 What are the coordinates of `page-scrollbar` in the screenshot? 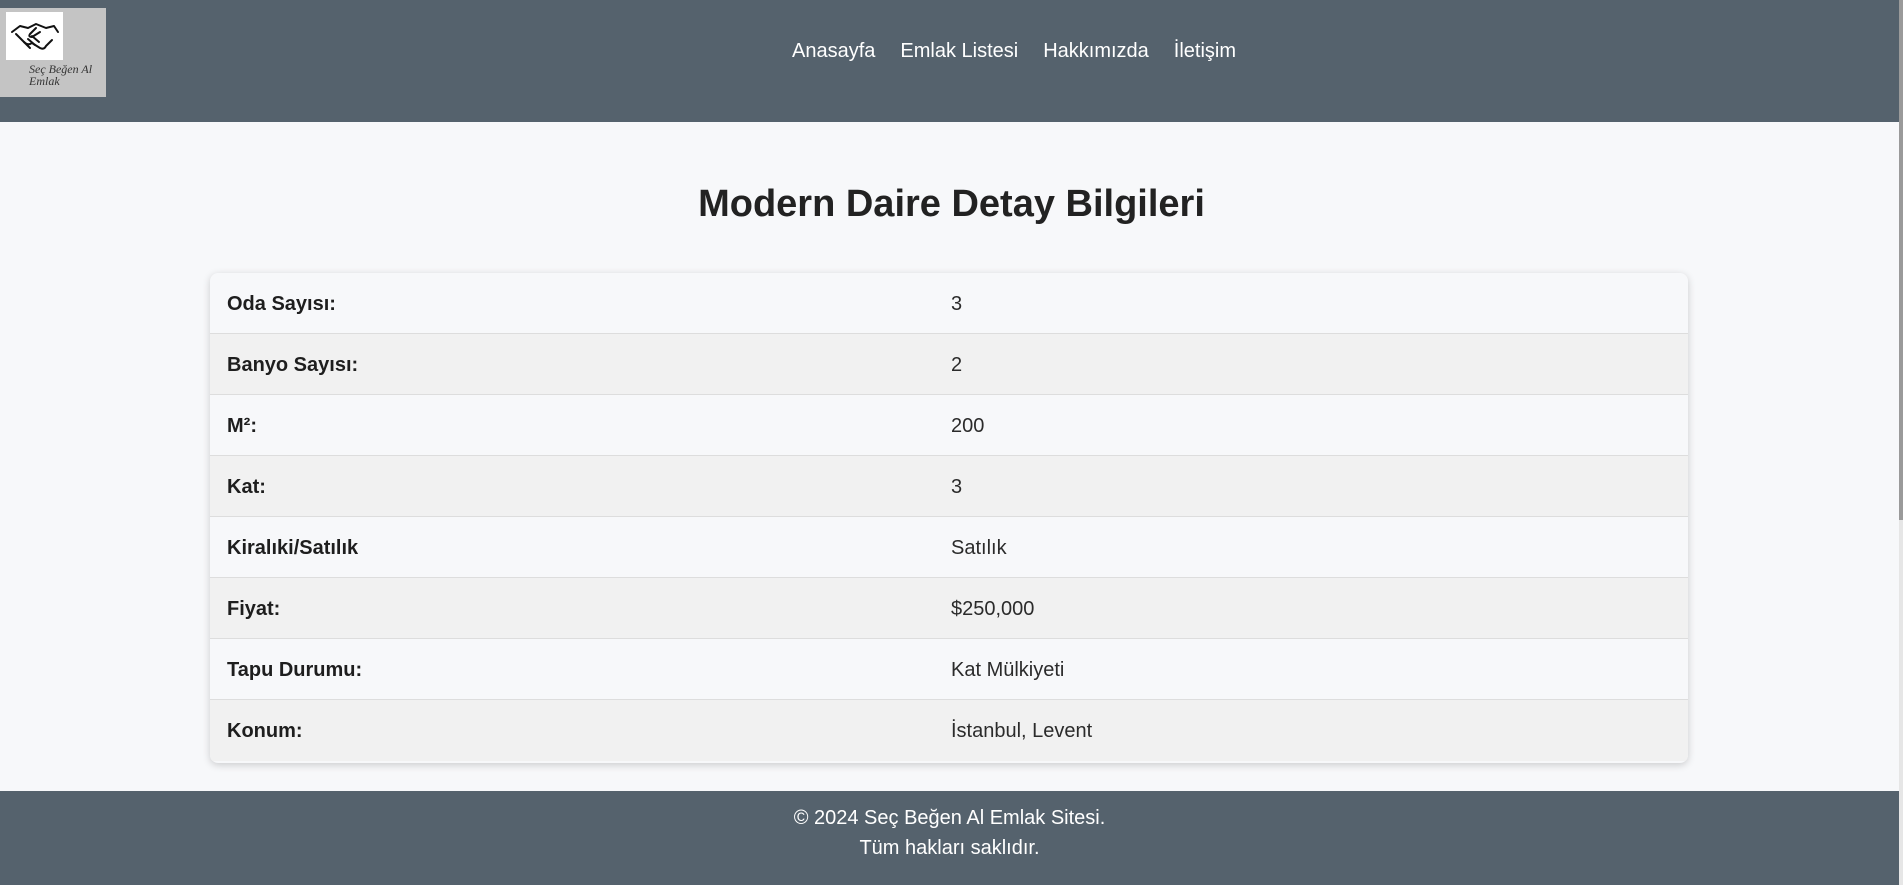 It's located at (1901, 442).